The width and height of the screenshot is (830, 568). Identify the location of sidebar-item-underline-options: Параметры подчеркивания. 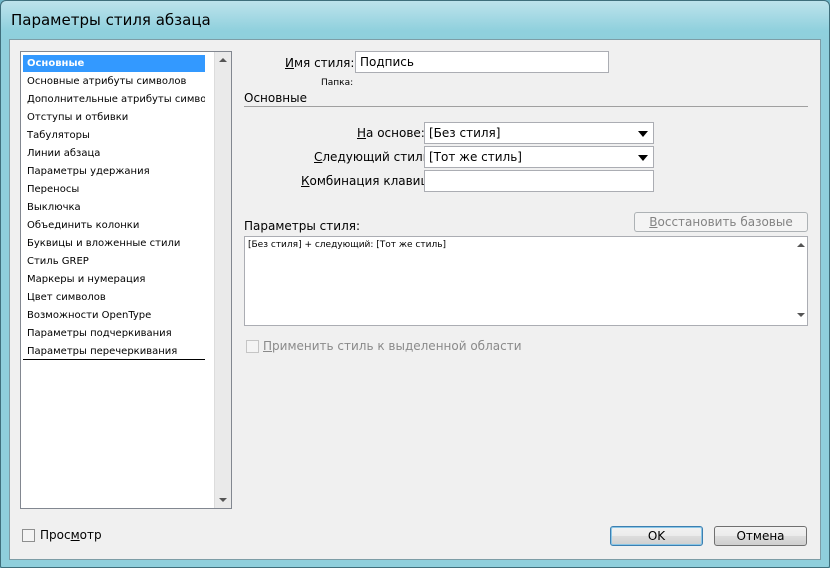
(114, 333).